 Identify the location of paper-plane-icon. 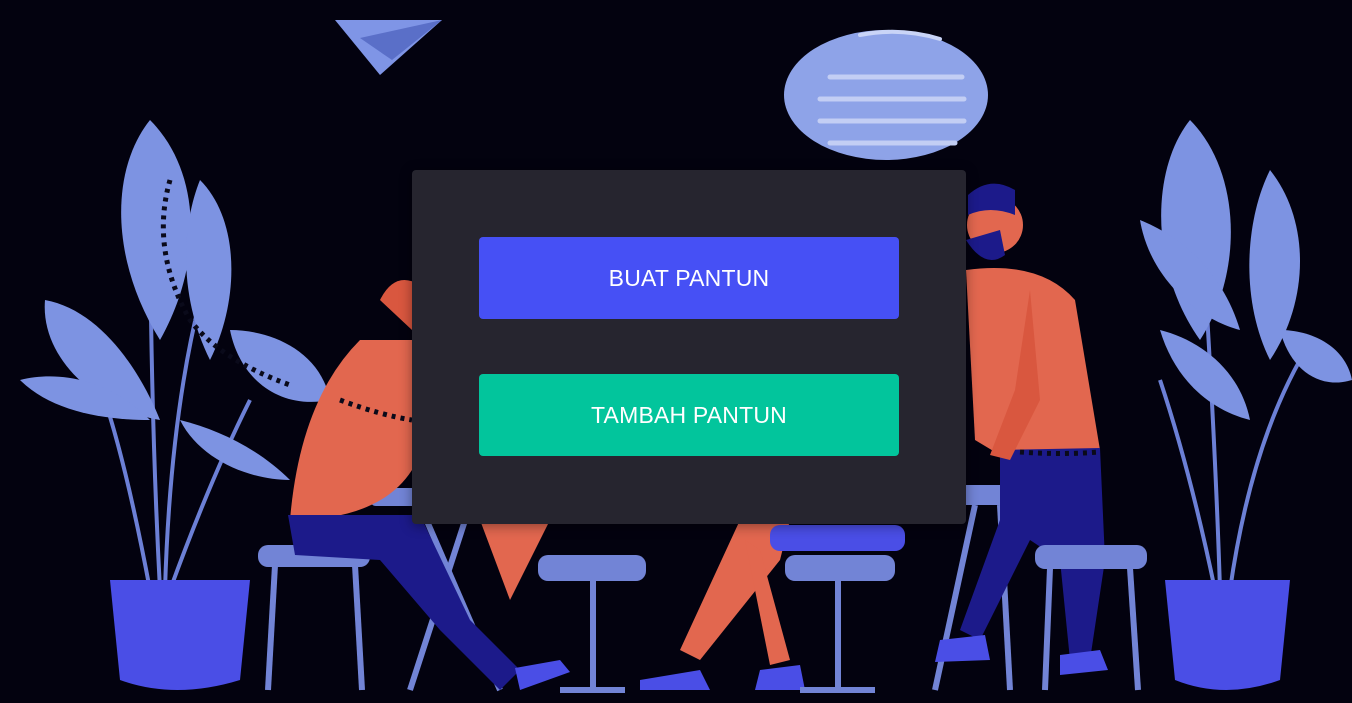
(388, 47).